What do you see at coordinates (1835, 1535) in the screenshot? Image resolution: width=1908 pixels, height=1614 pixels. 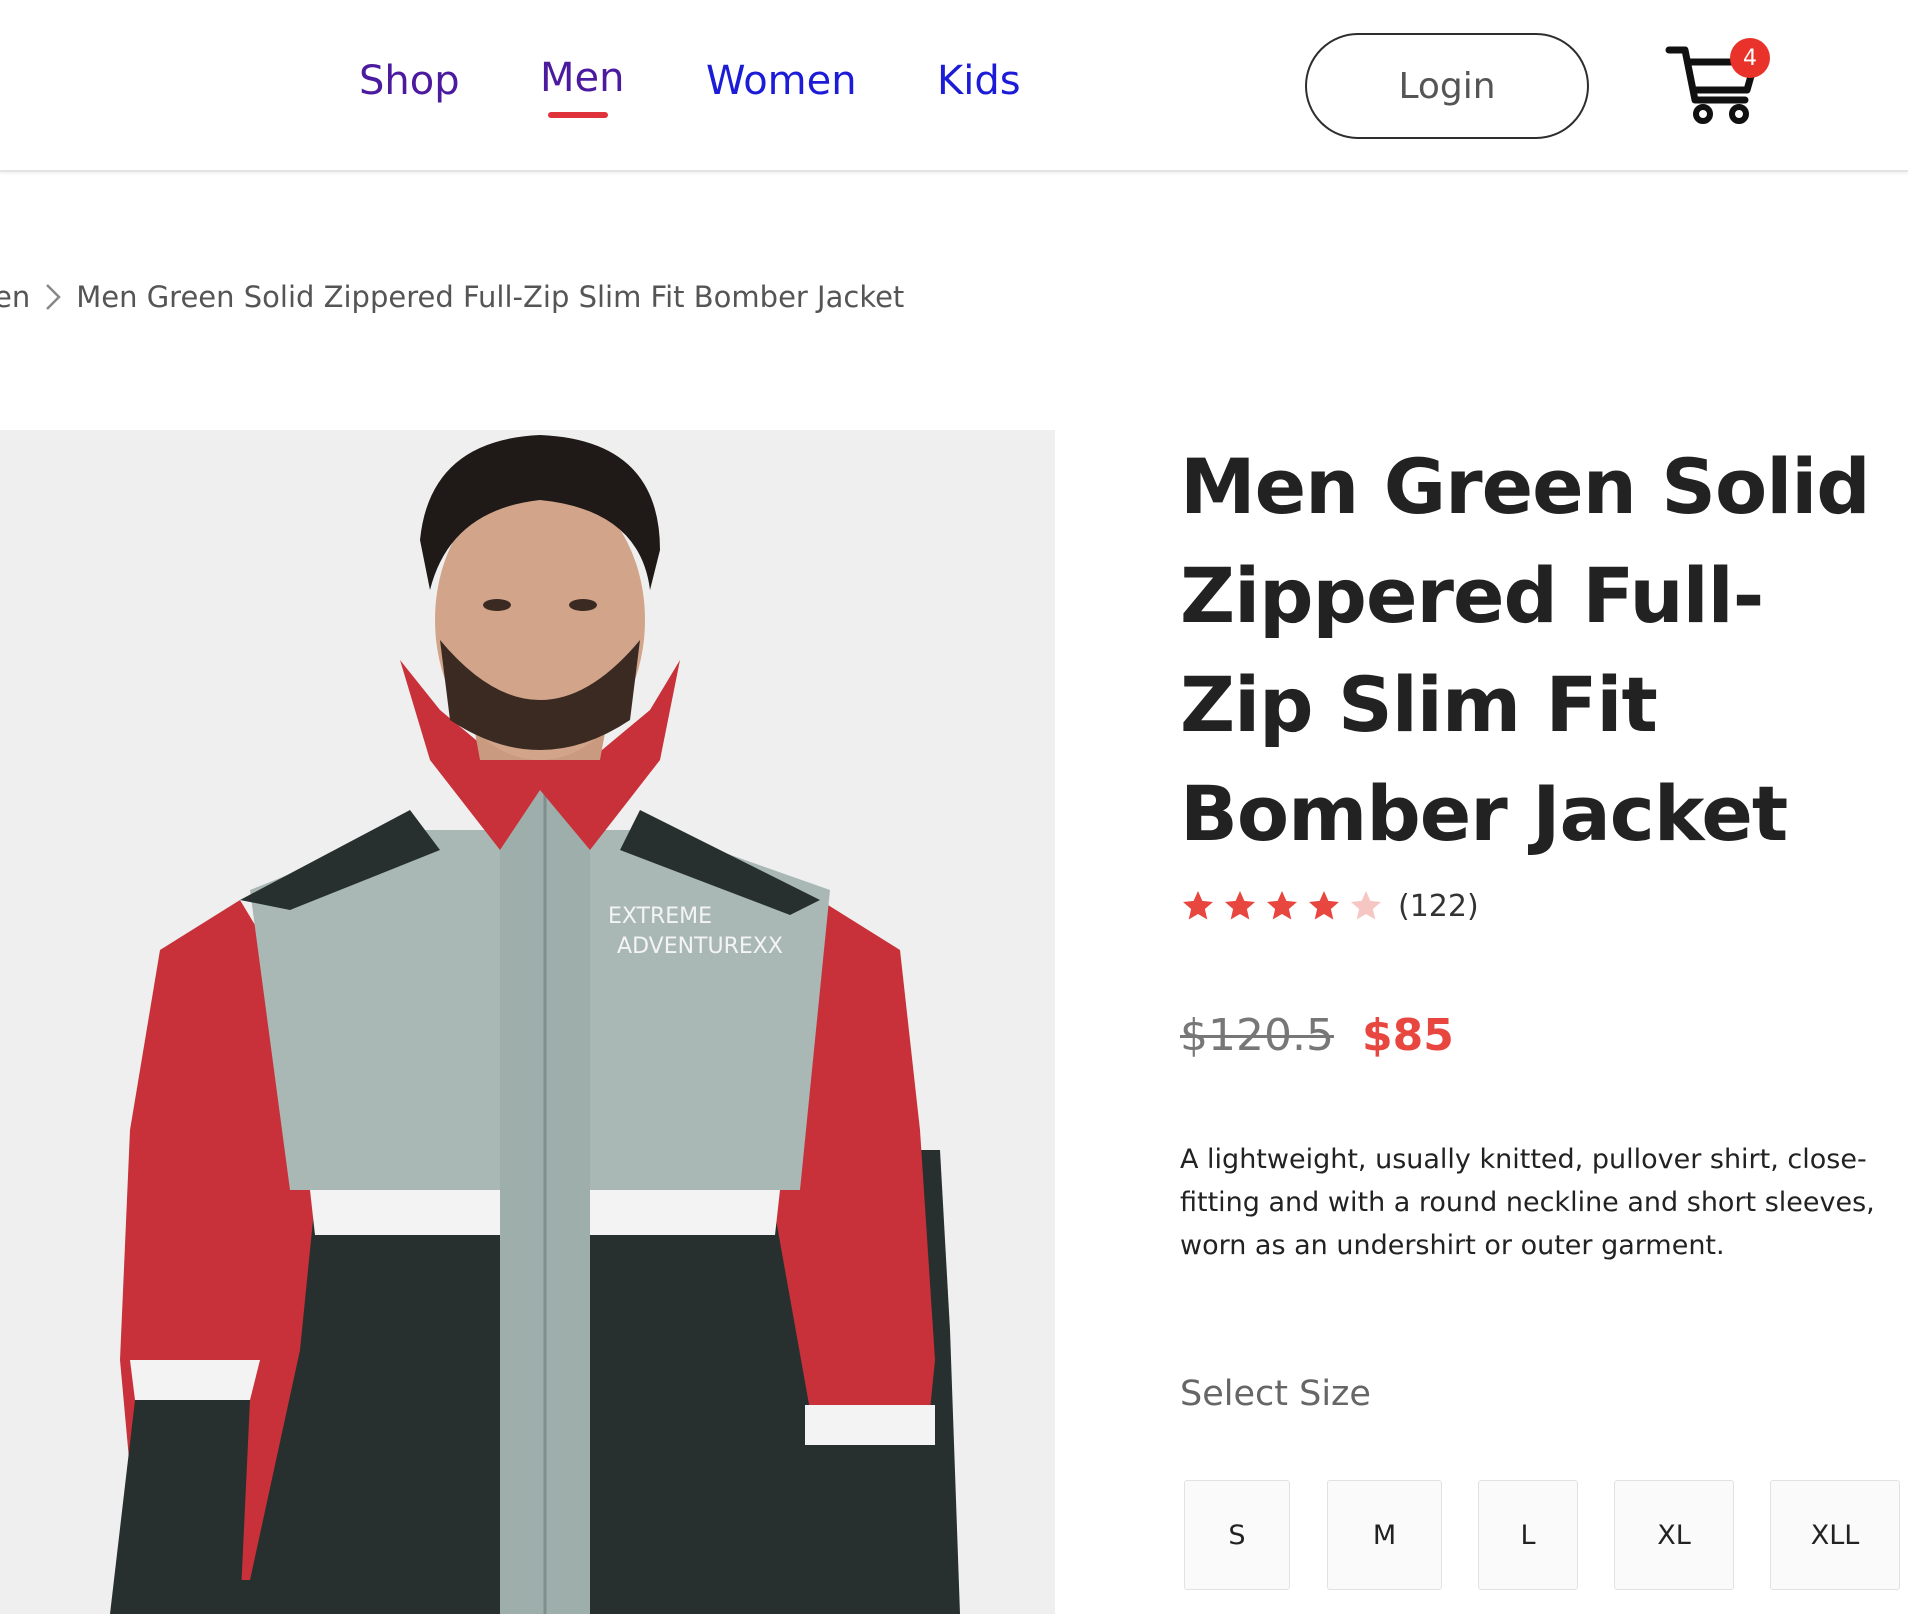 I see `size-option-xll: XLL` at bounding box center [1835, 1535].